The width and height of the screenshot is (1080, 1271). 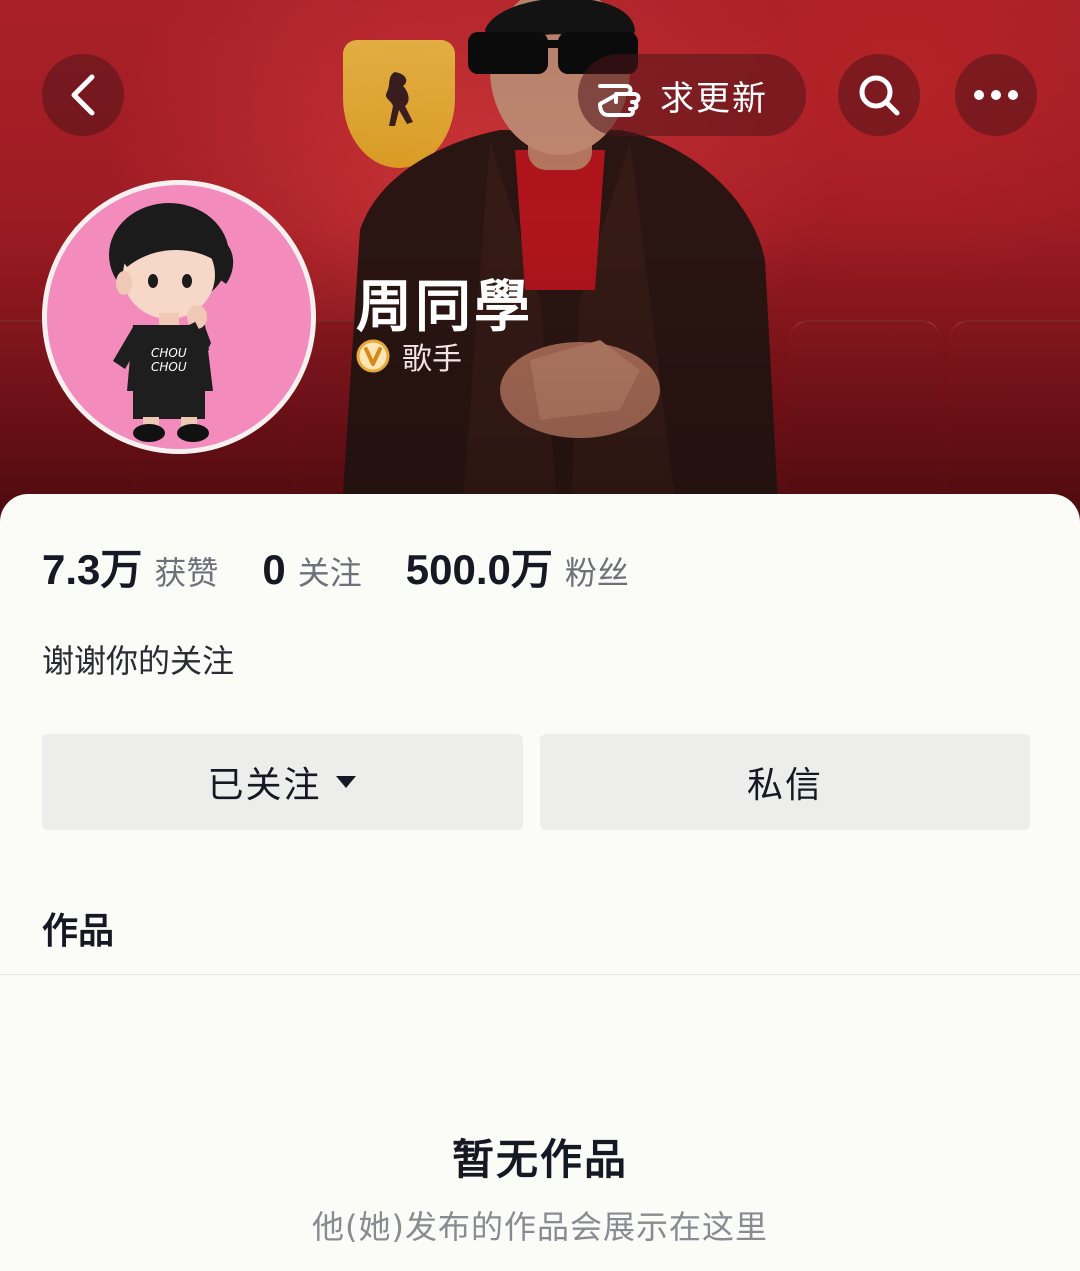 I want to click on verified-role: 歌手, so click(x=409, y=356).